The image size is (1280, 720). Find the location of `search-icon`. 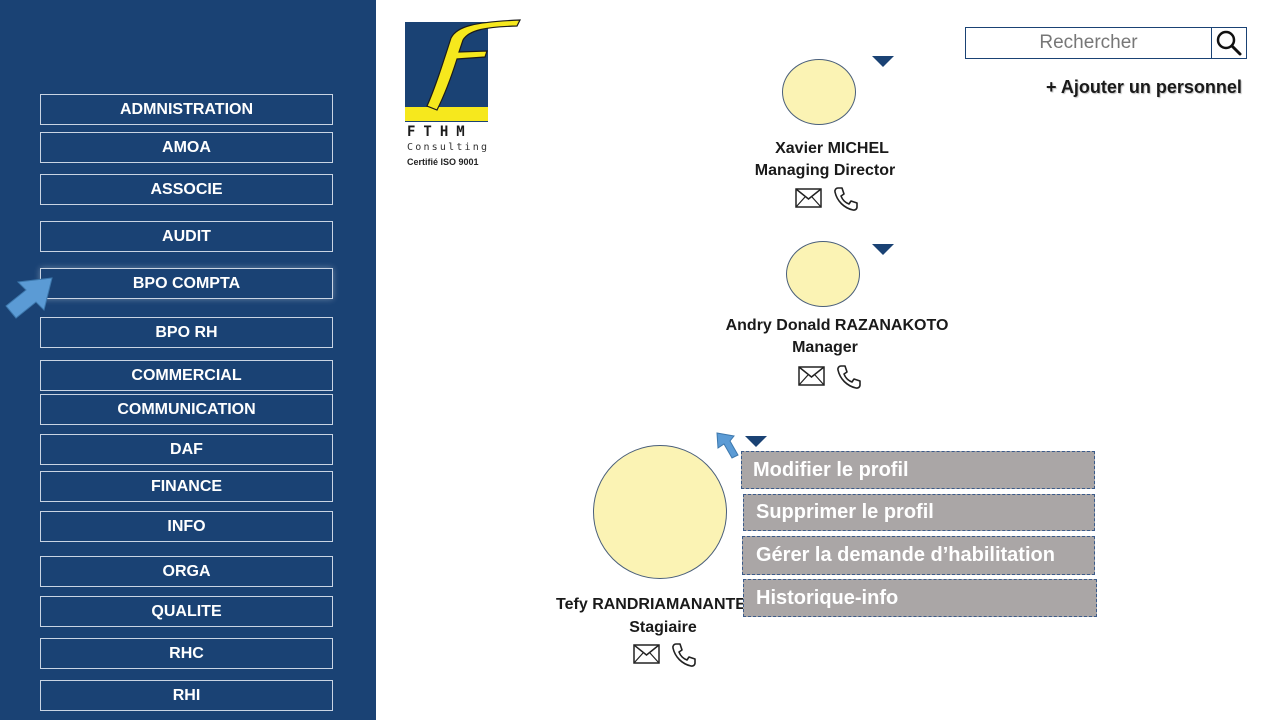

search-icon is located at coordinates (1229, 43).